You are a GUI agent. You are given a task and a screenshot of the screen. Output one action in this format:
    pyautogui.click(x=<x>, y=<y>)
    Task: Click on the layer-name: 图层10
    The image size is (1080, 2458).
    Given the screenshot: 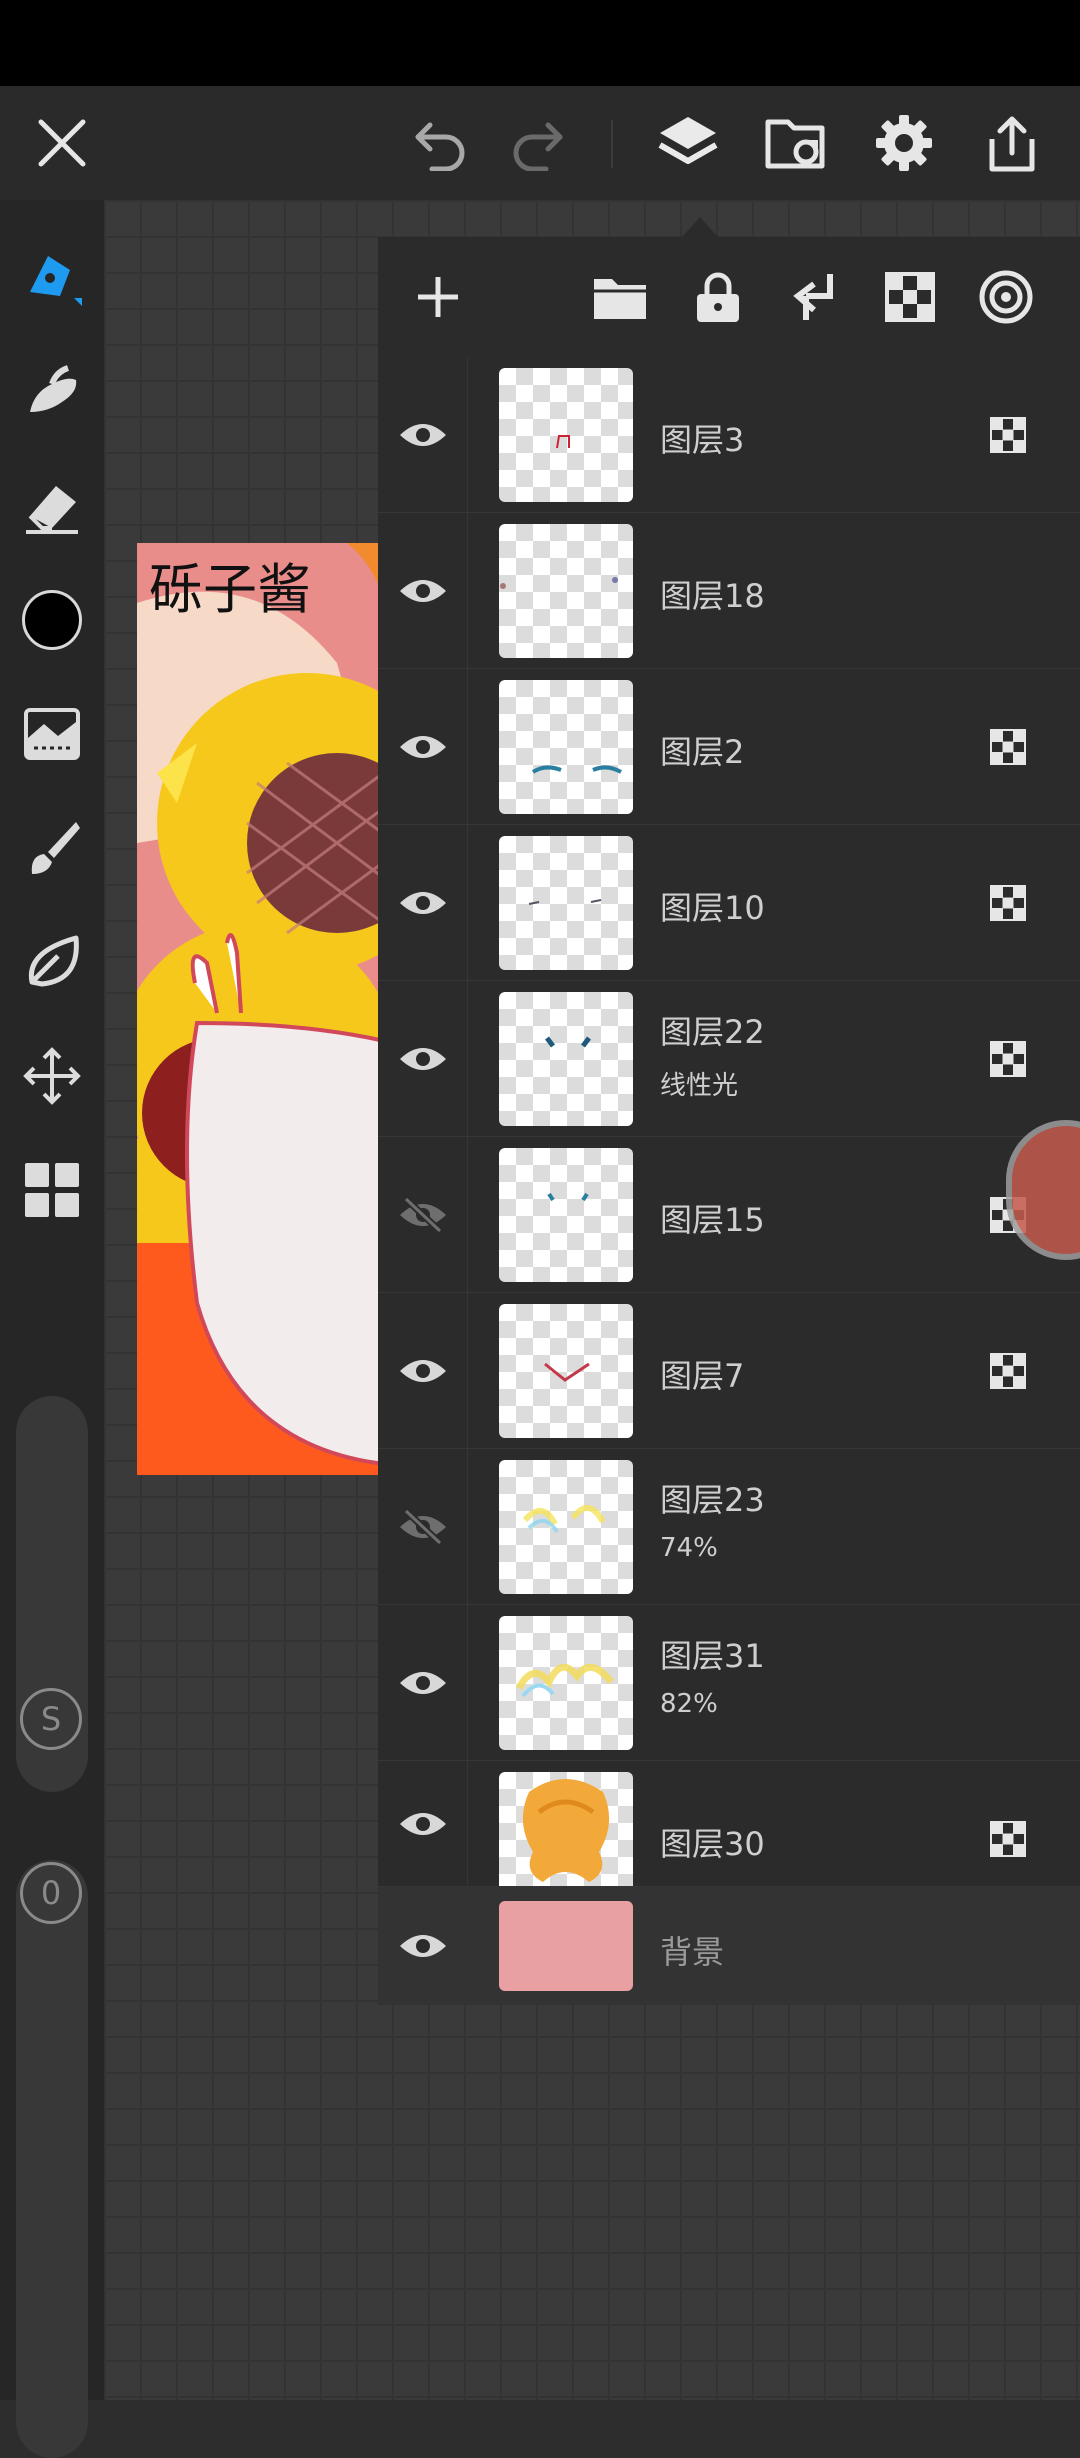 What is the action you would take?
    pyautogui.click(x=712, y=908)
    